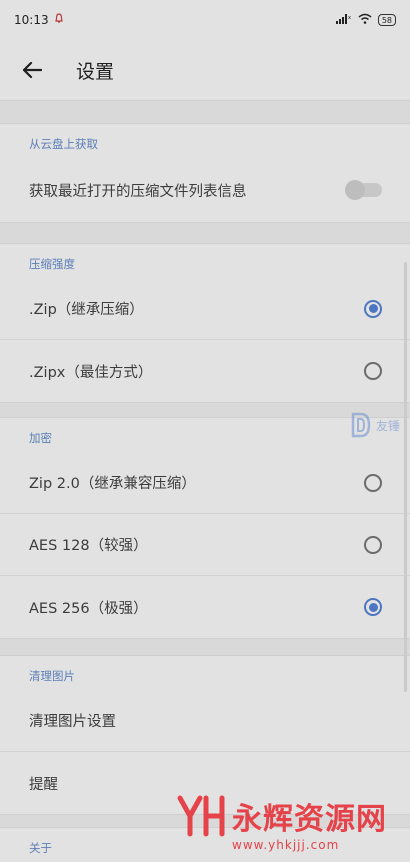 The image size is (410, 862). What do you see at coordinates (361, 425) in the screenshot?
I see `watermark-logo-icon` at bounding box center [361, 425].